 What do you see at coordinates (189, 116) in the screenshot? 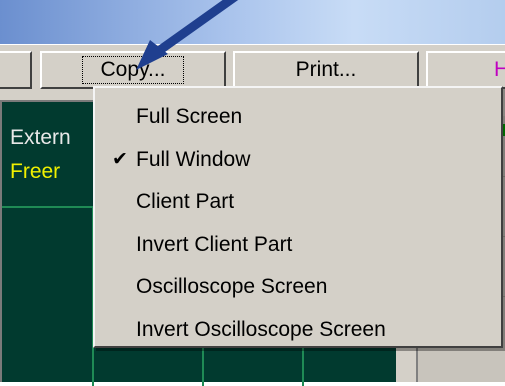
I see `menu-item-label: Full Screen` at bounding box center [189, 116].